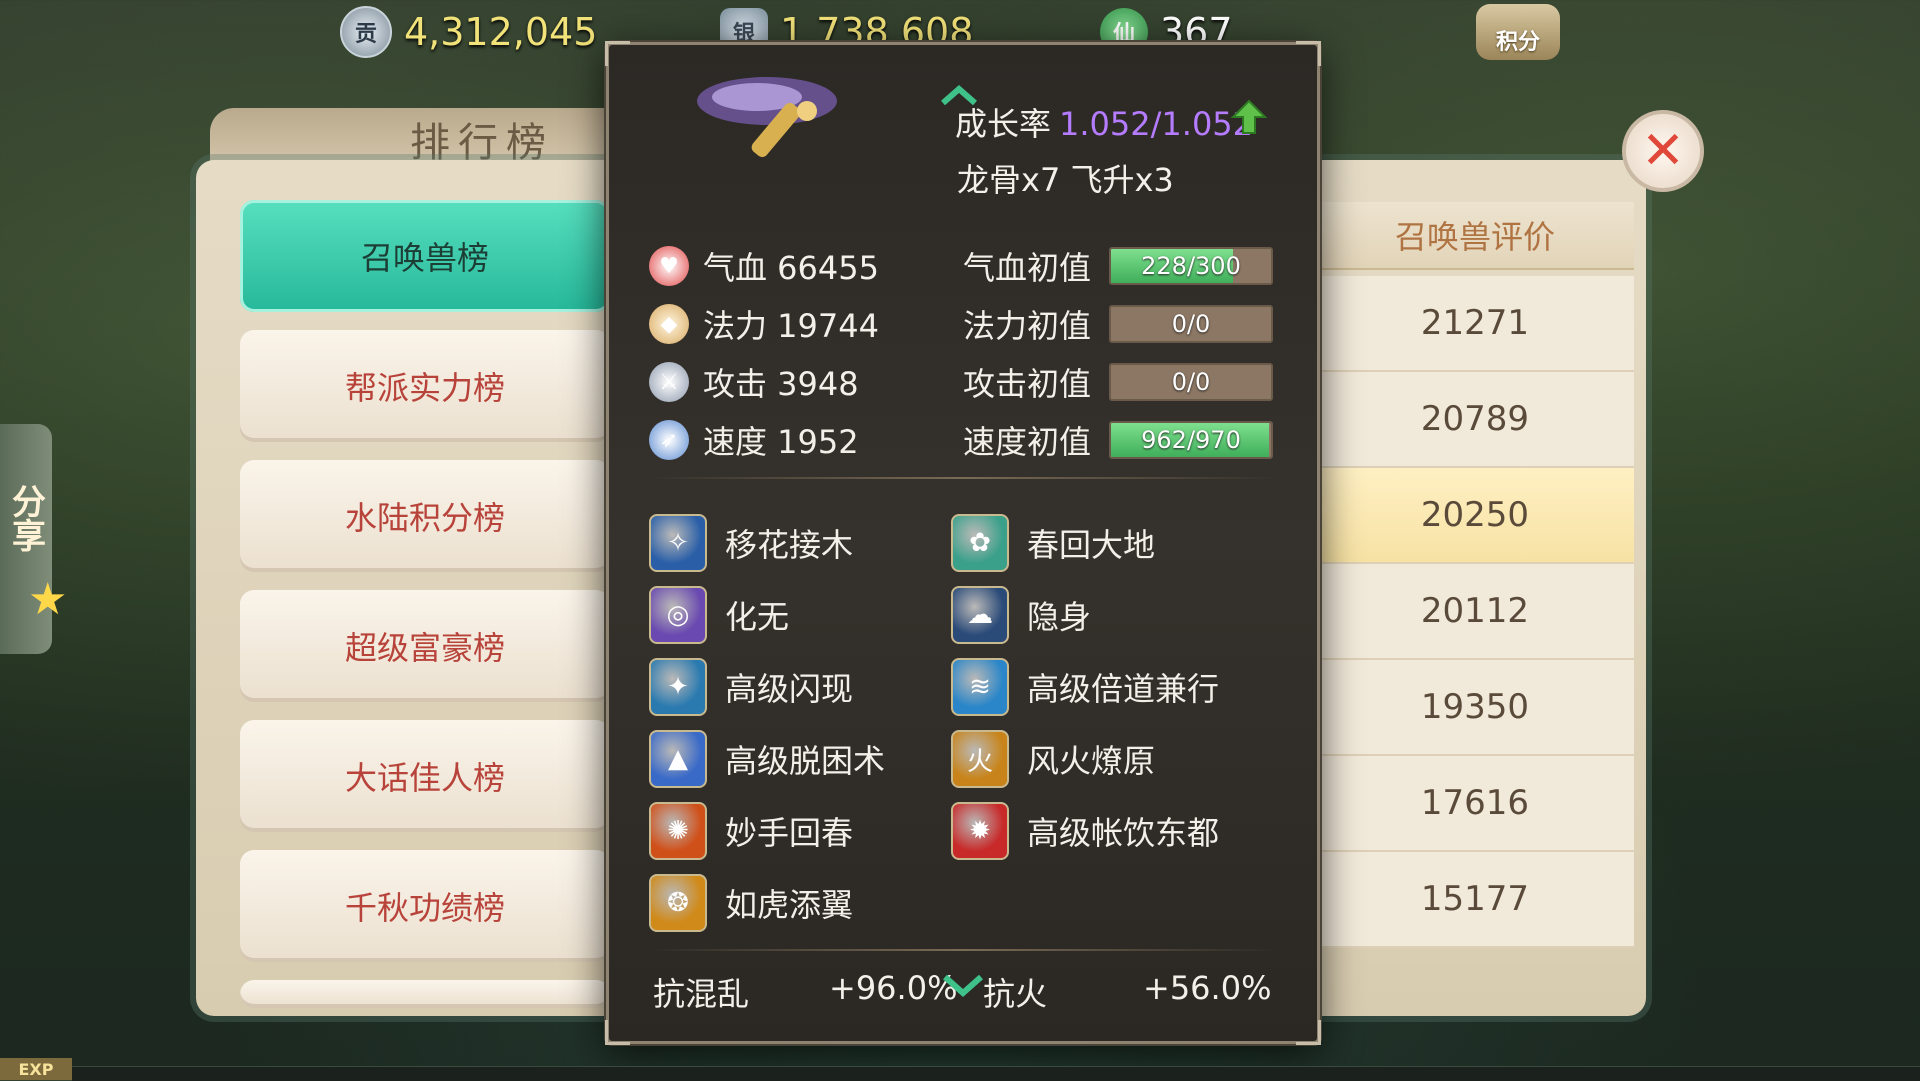  I want to click on close-button: ✕, so click(1663, 151).